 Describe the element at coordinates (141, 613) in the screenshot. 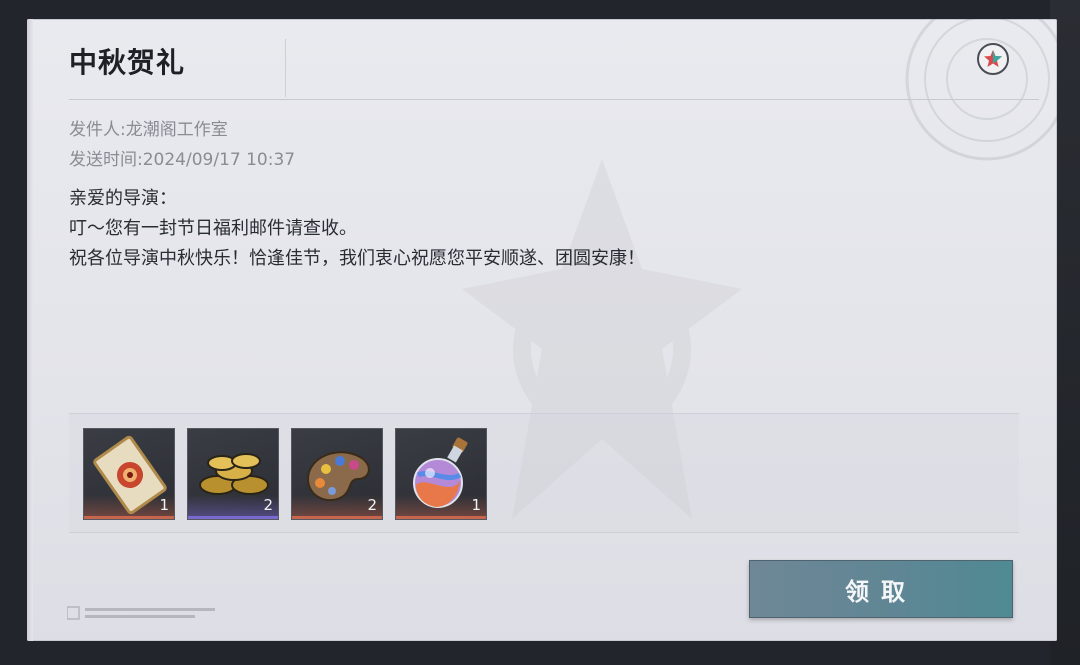

I see `copyright-mark-icon` at that location.